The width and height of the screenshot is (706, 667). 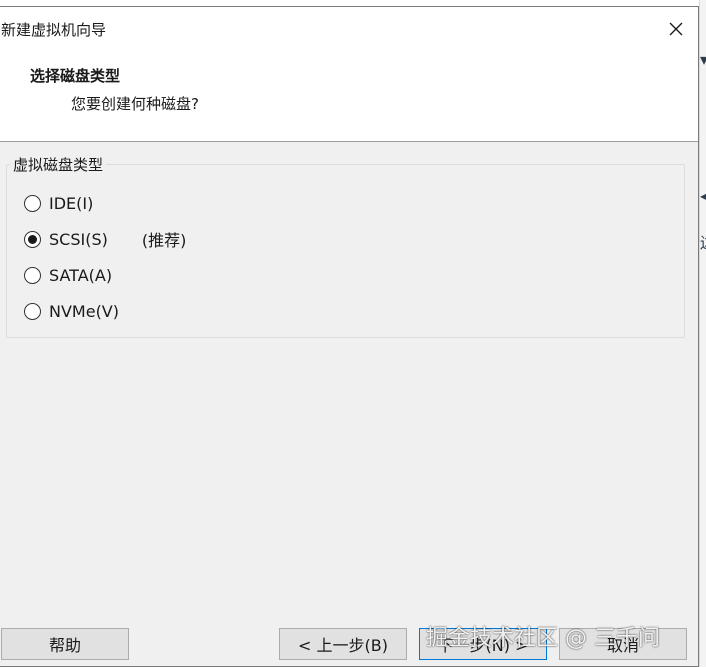 I want to click on radio-label-scsi: SCSI(S), so click(x=78, y=239).